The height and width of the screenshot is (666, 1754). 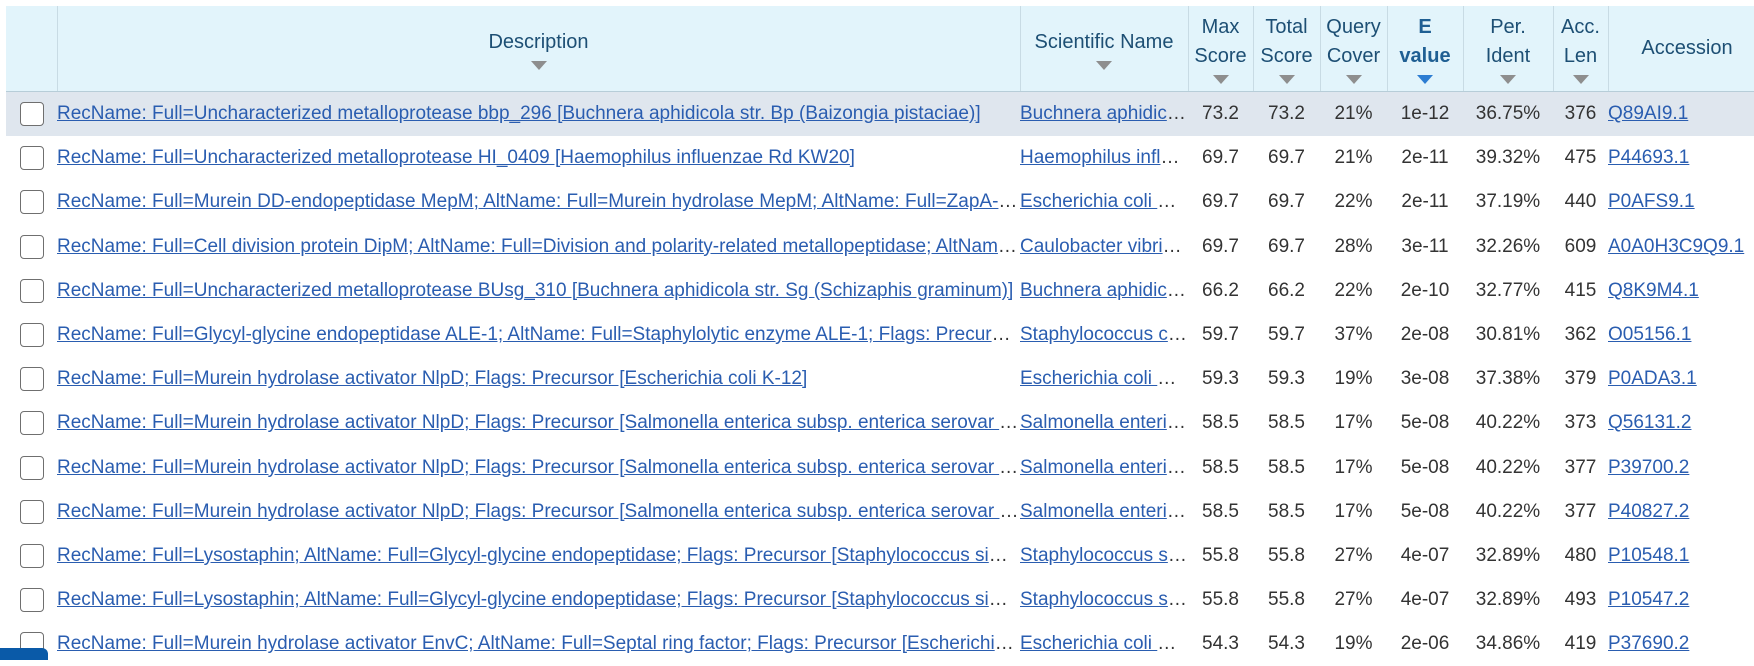 What do you see at coordinates (1648, 599) in the screenshot?
I see `accession-link: P10547.2` at bounding box center [1648, 599].